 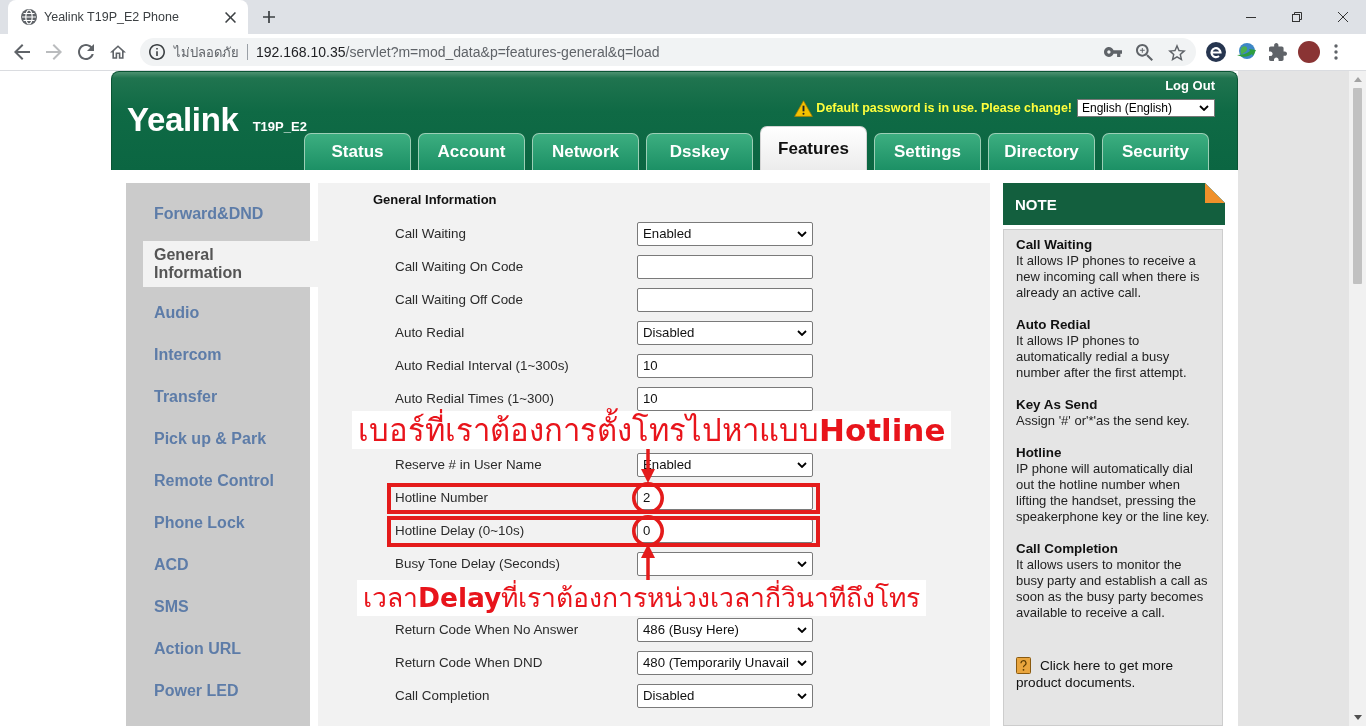 What do you see at coordinates (944, 108) in the screenshot?
I see `warning-message: Default password is in use. Please change!` at bounding box center [944, 108].